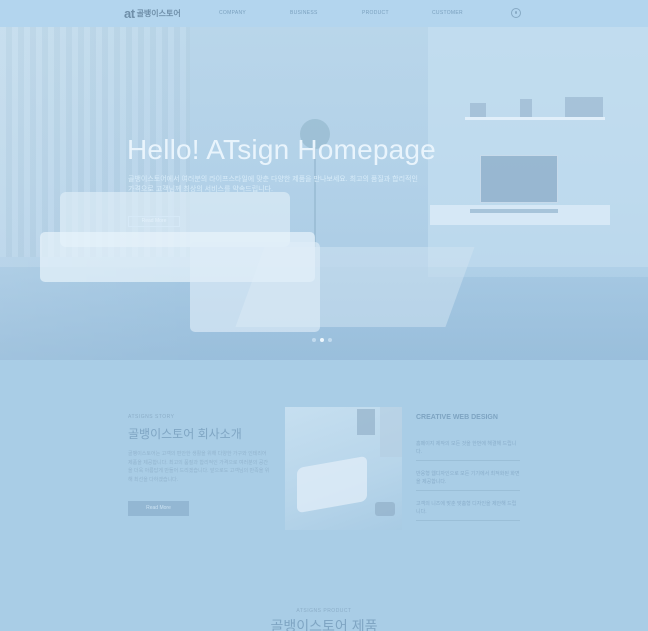  I want to click on hero-read-more-button: Read More, so click(154, 221).